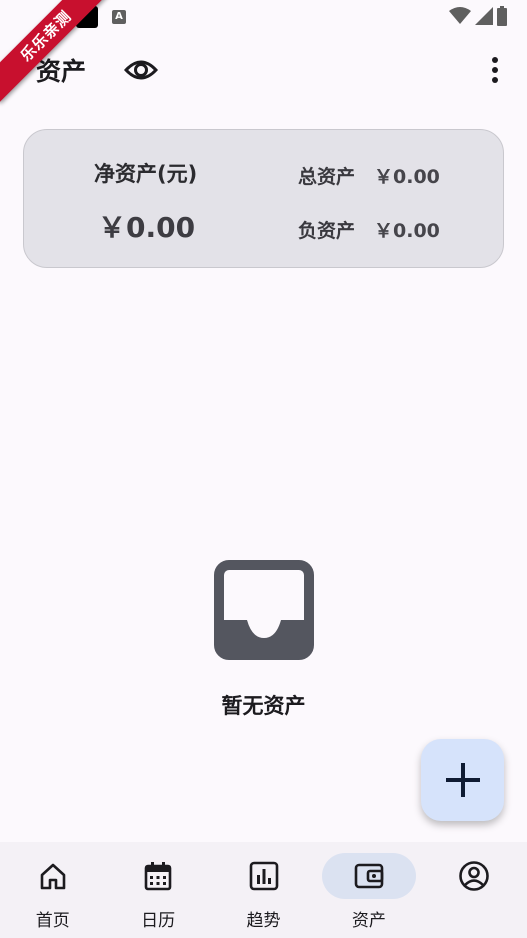 Image resolution: width=527 pixels, height=938 pixels. I want to click on more-options-button, so click(495, 70).